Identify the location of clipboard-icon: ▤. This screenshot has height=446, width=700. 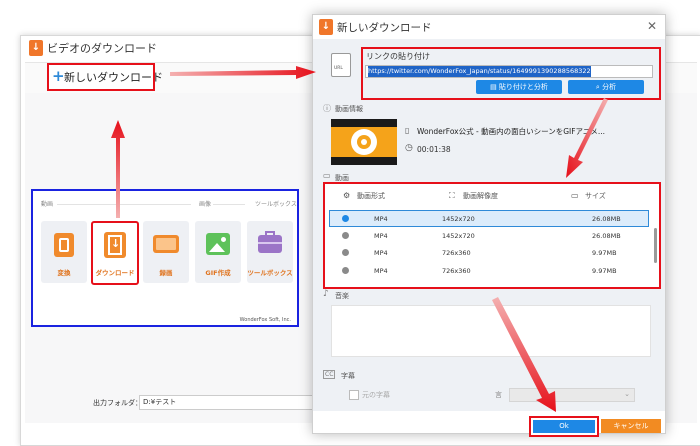
(494, 87).